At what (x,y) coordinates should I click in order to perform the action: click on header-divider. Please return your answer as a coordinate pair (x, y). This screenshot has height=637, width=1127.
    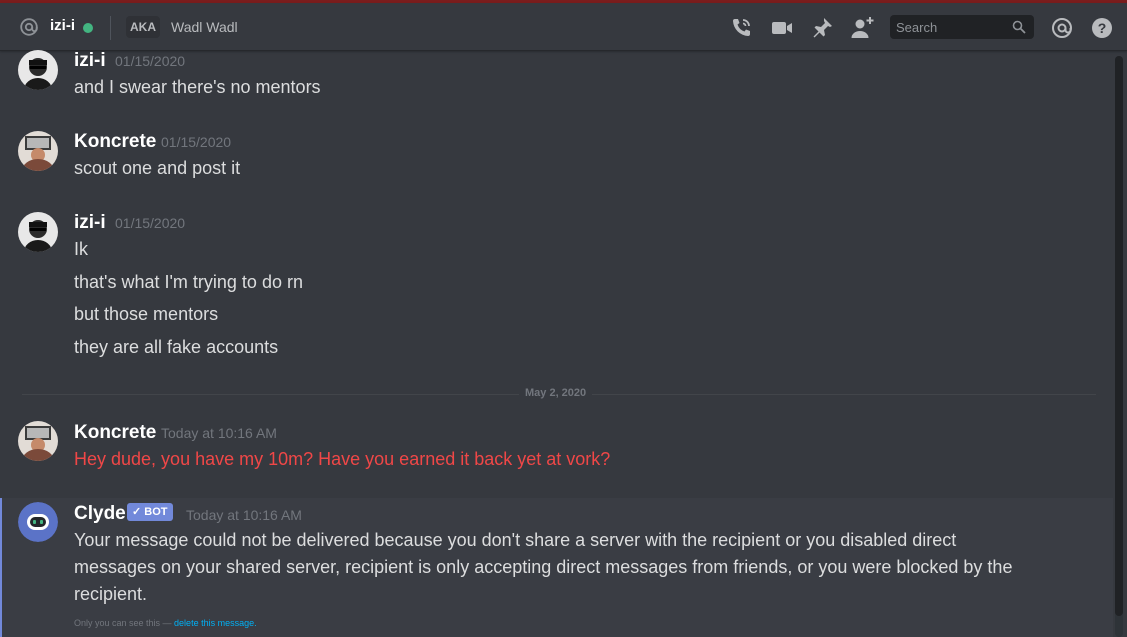
    Looking at the image, I should click on (110, 28).